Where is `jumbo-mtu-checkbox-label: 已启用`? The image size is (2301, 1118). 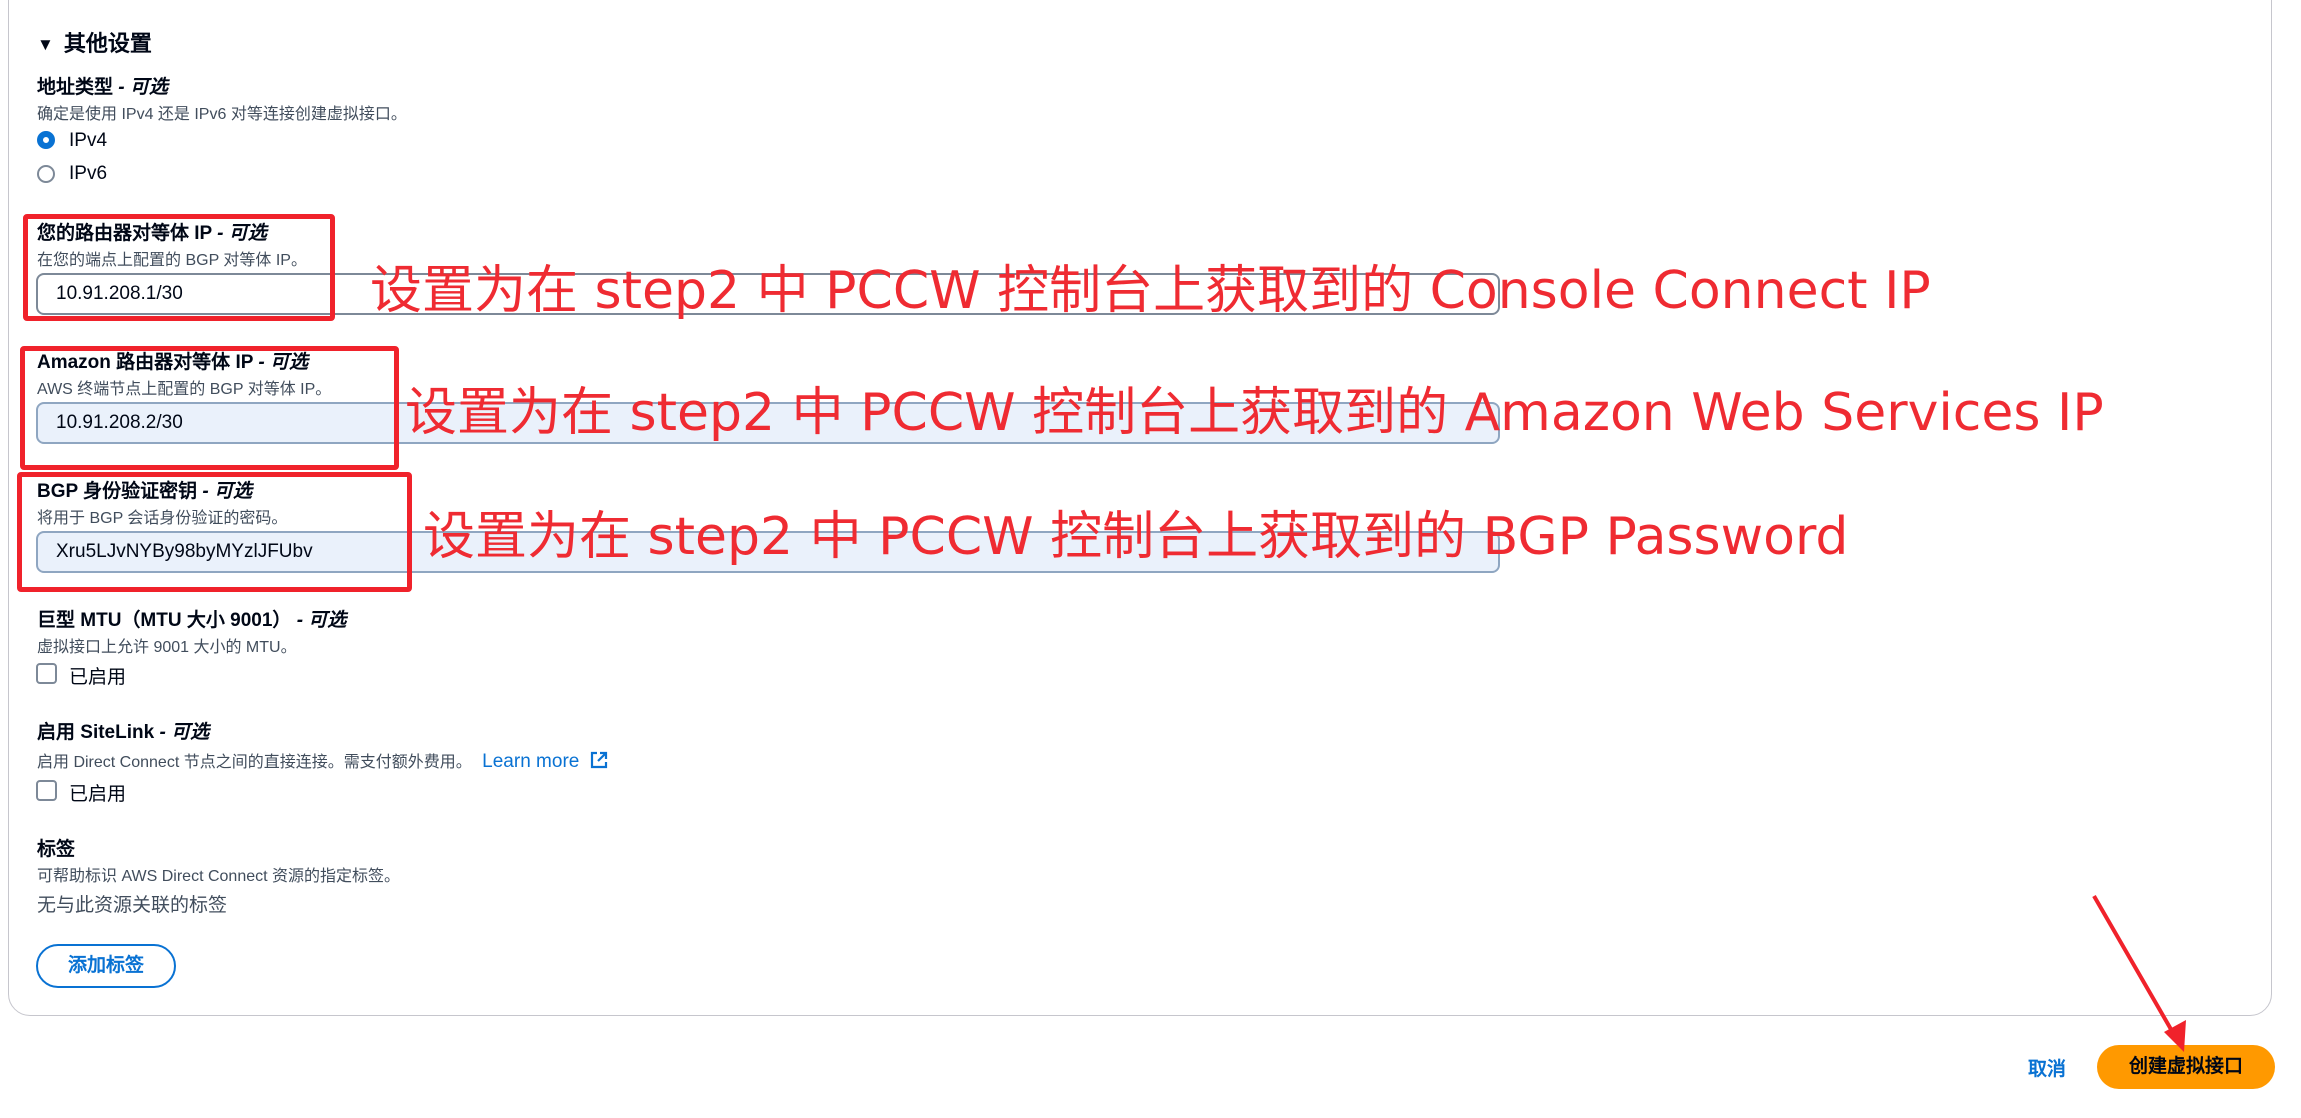
jumbo-mtu-checkbox-label: 已启用 is located at coordinates (97, 675).